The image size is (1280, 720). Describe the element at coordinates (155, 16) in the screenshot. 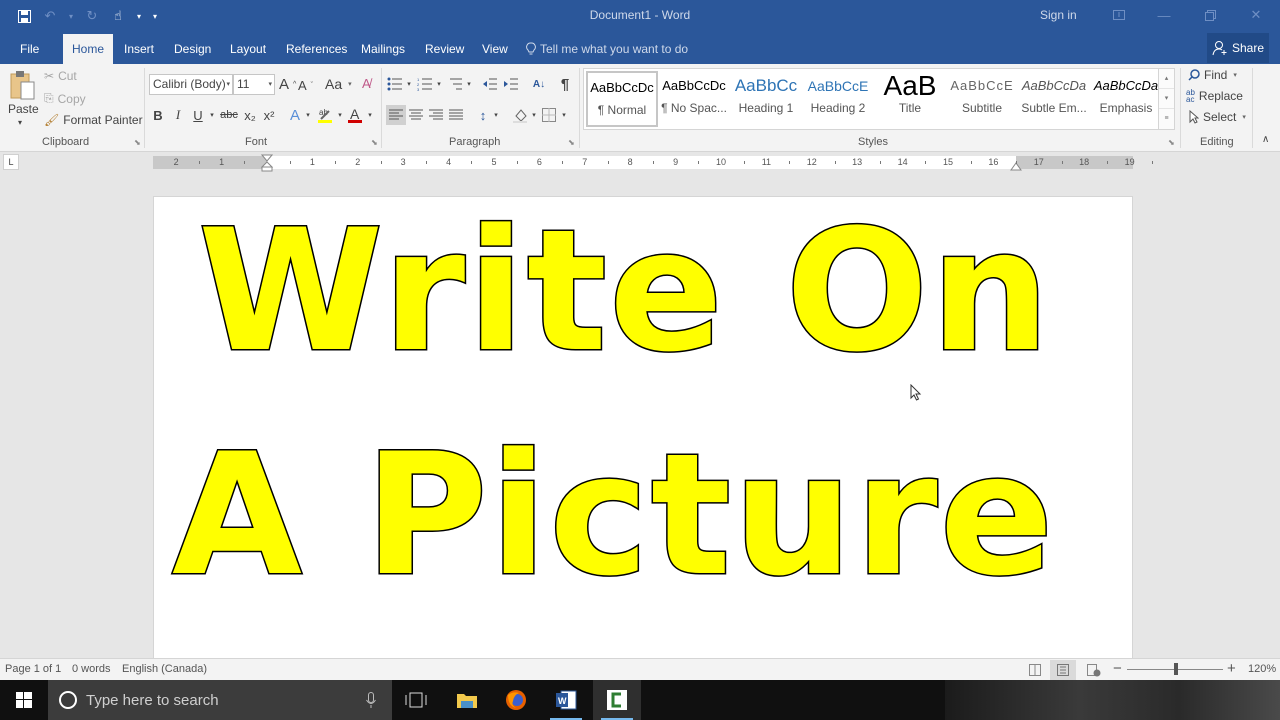

I see `customize-qat-icon: ▾` at that location.